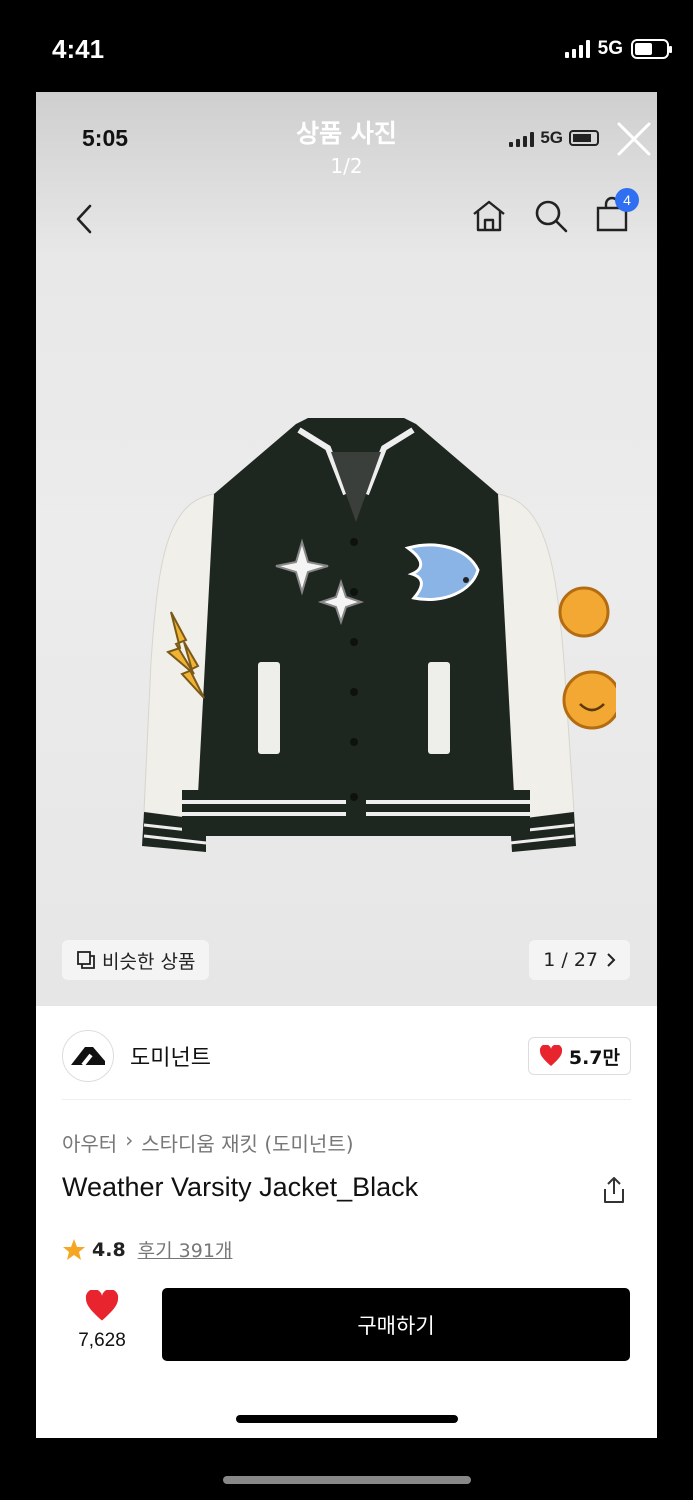  Describe the element at coordinates (149, 961) in the screenshot. I see `similar-label: 비슷한 상품` at that location.